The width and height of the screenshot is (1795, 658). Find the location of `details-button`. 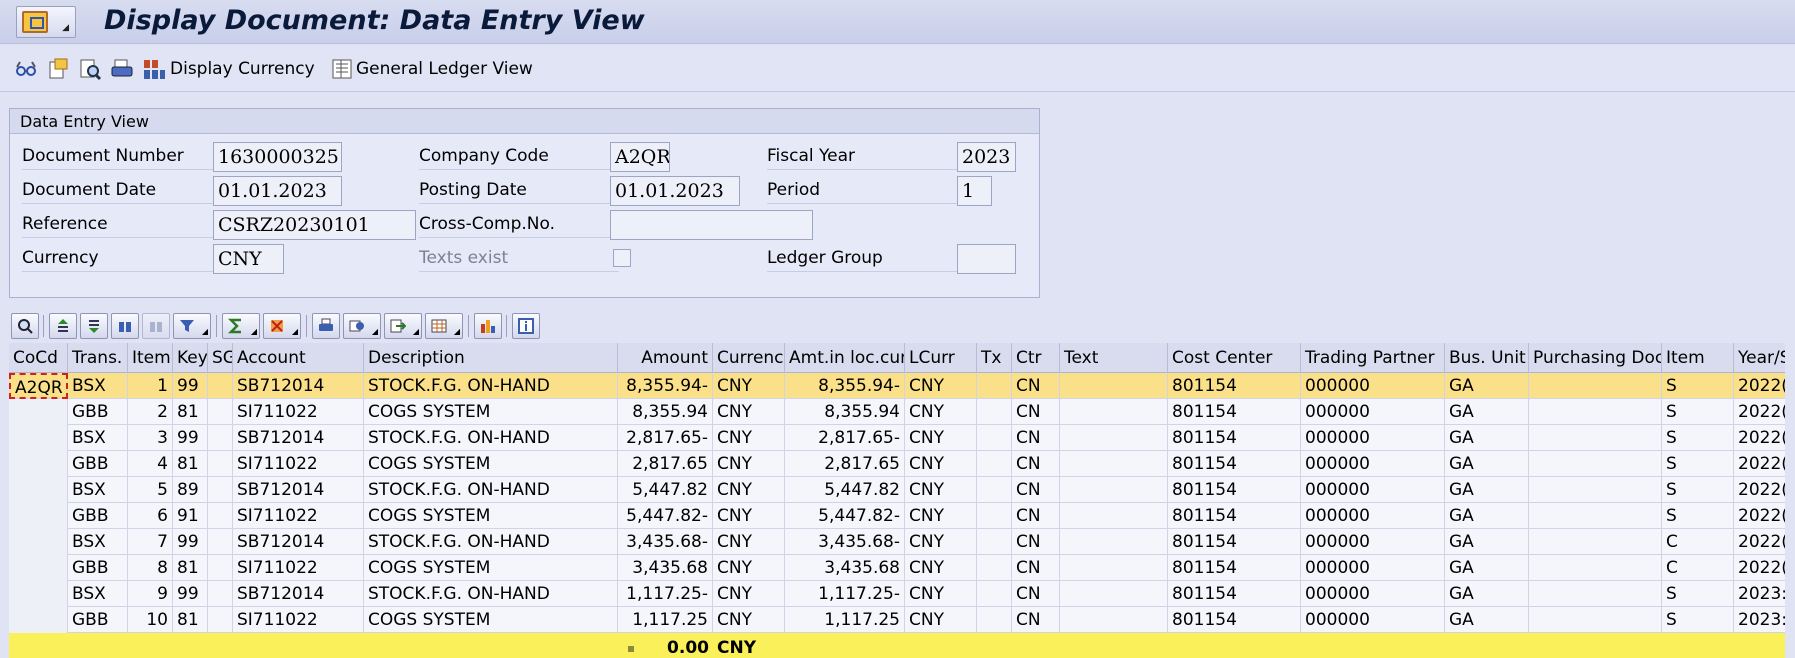

details-button is located at coordinates (25, 326).